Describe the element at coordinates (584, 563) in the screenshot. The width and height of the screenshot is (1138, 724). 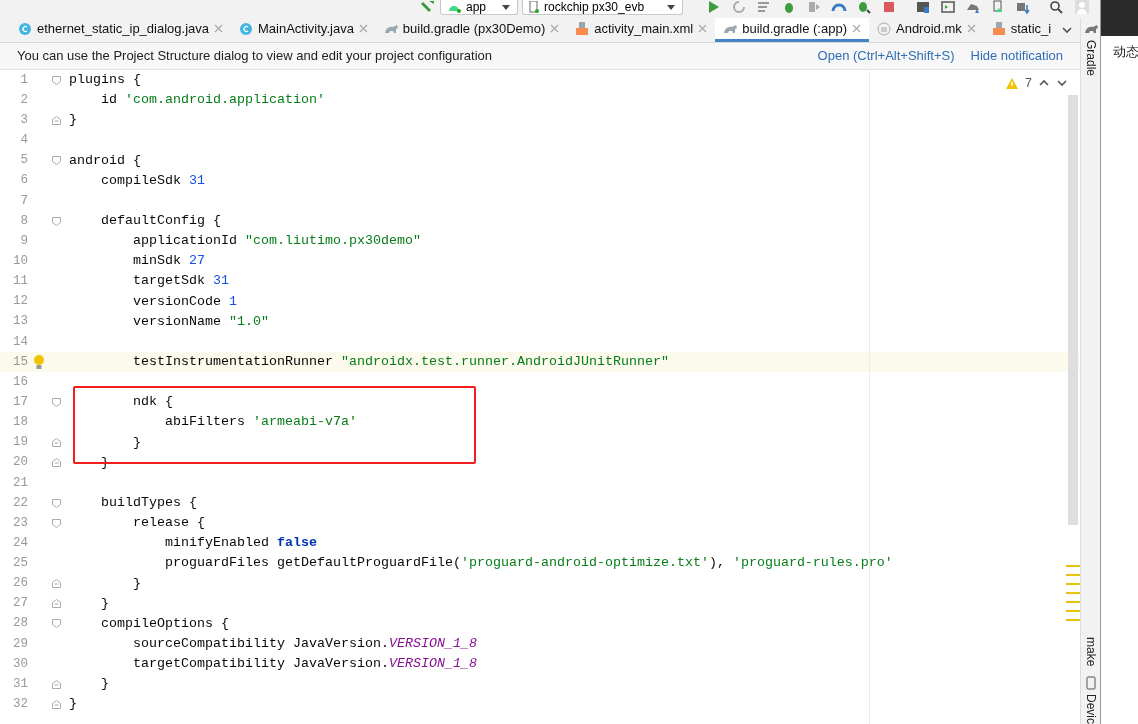
I see `string-literal: 'proguard-android-optimize.txt'` at that location.